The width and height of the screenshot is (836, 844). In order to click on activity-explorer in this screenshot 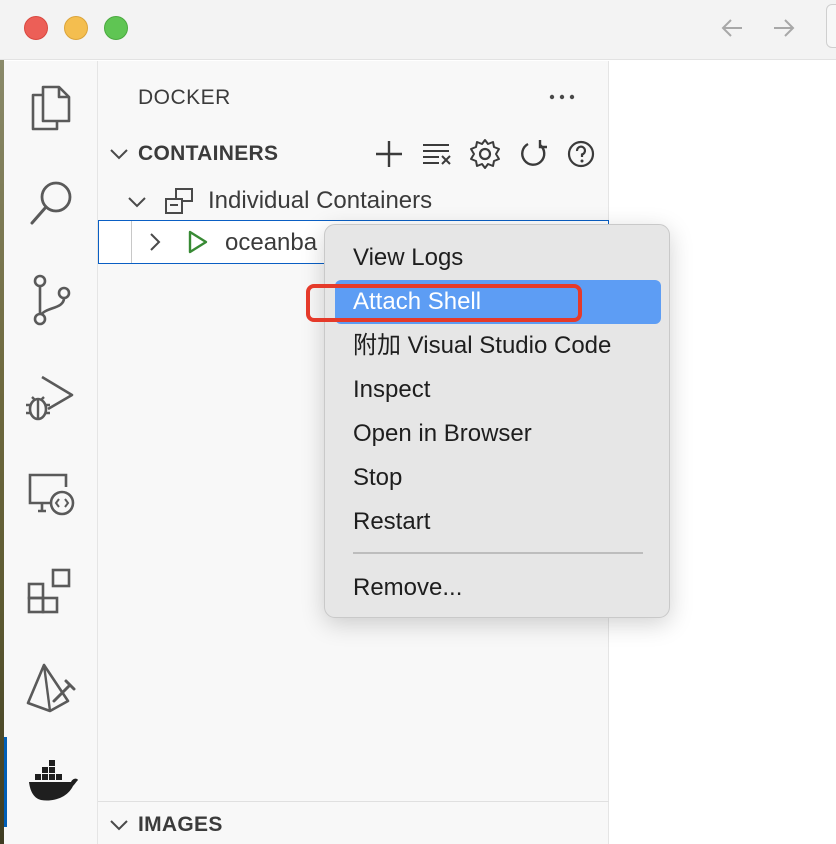, I will do `click(51, 106)`.